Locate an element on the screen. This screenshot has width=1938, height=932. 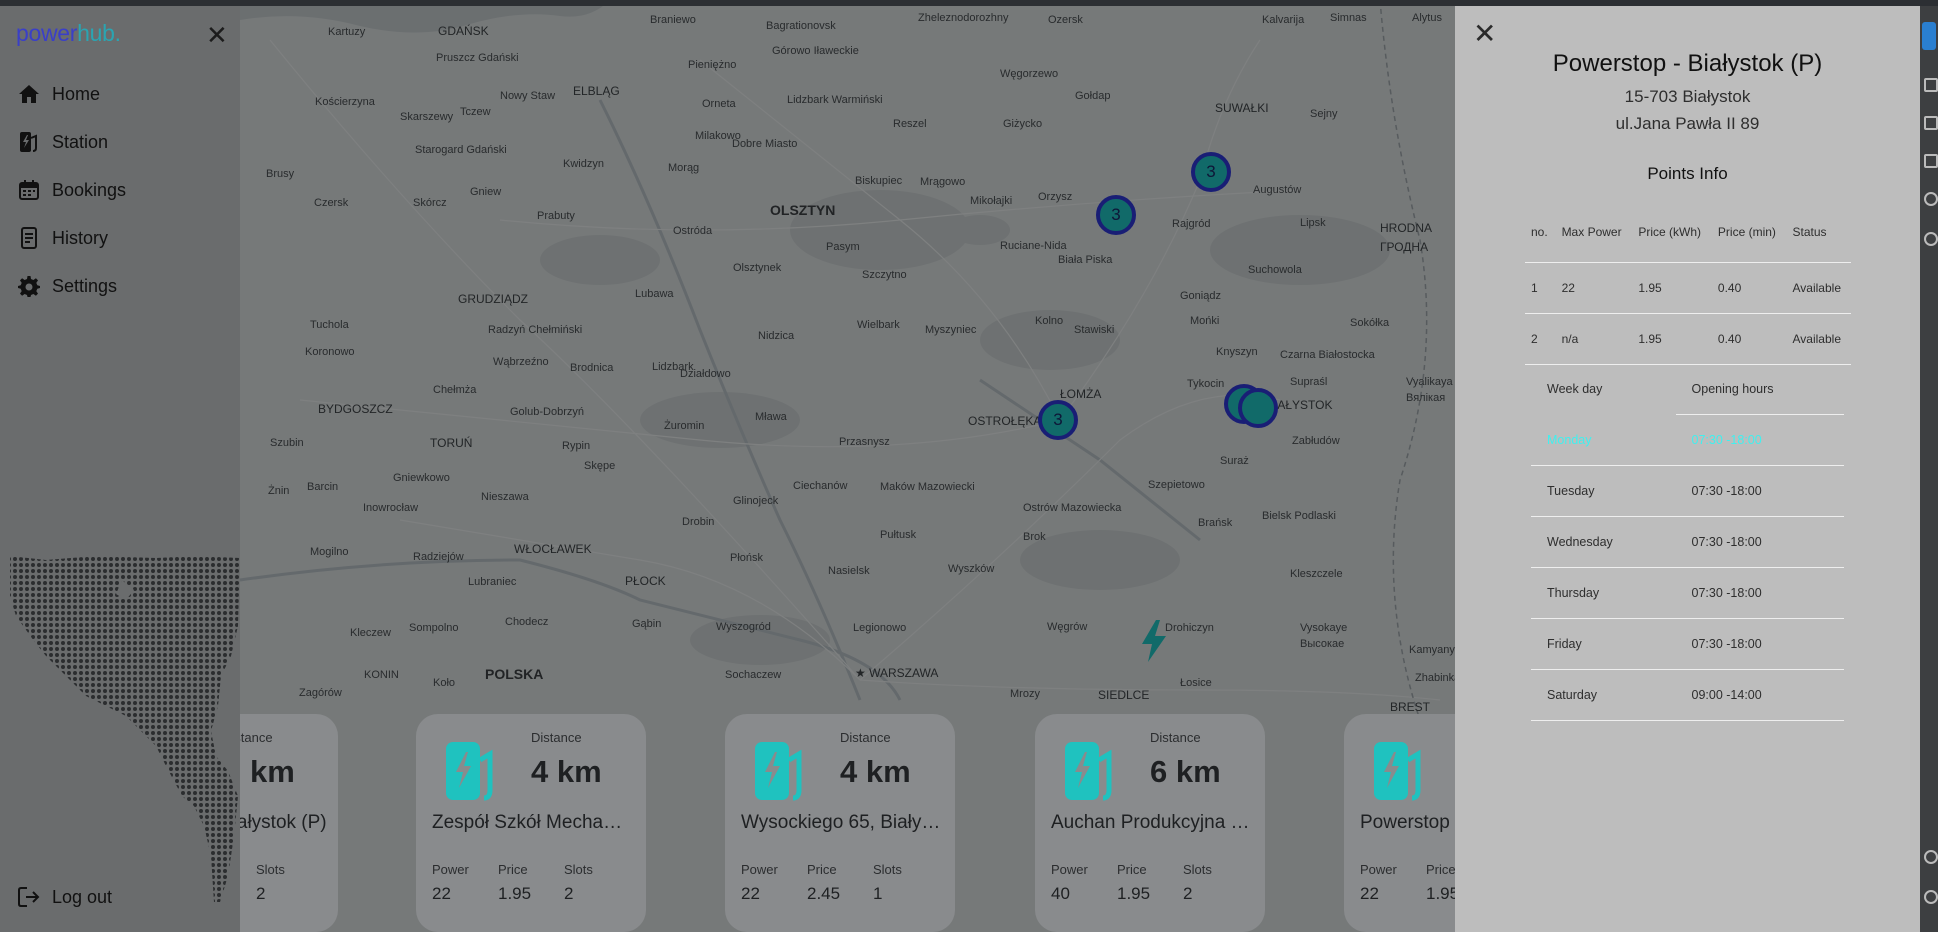
app-logo: powerhub. is located at coordinates (68, 33).